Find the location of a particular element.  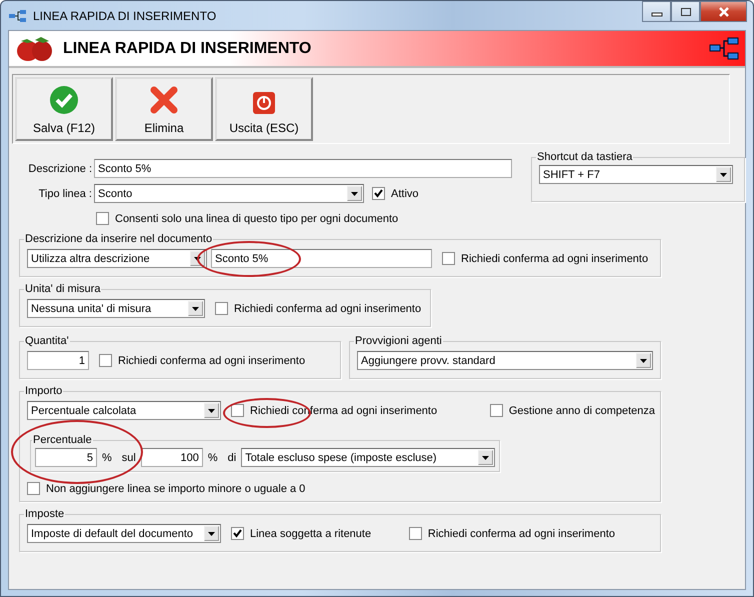

amount-mode-dropdown: Percentuale calcolata is located at coordinates (124, 410).